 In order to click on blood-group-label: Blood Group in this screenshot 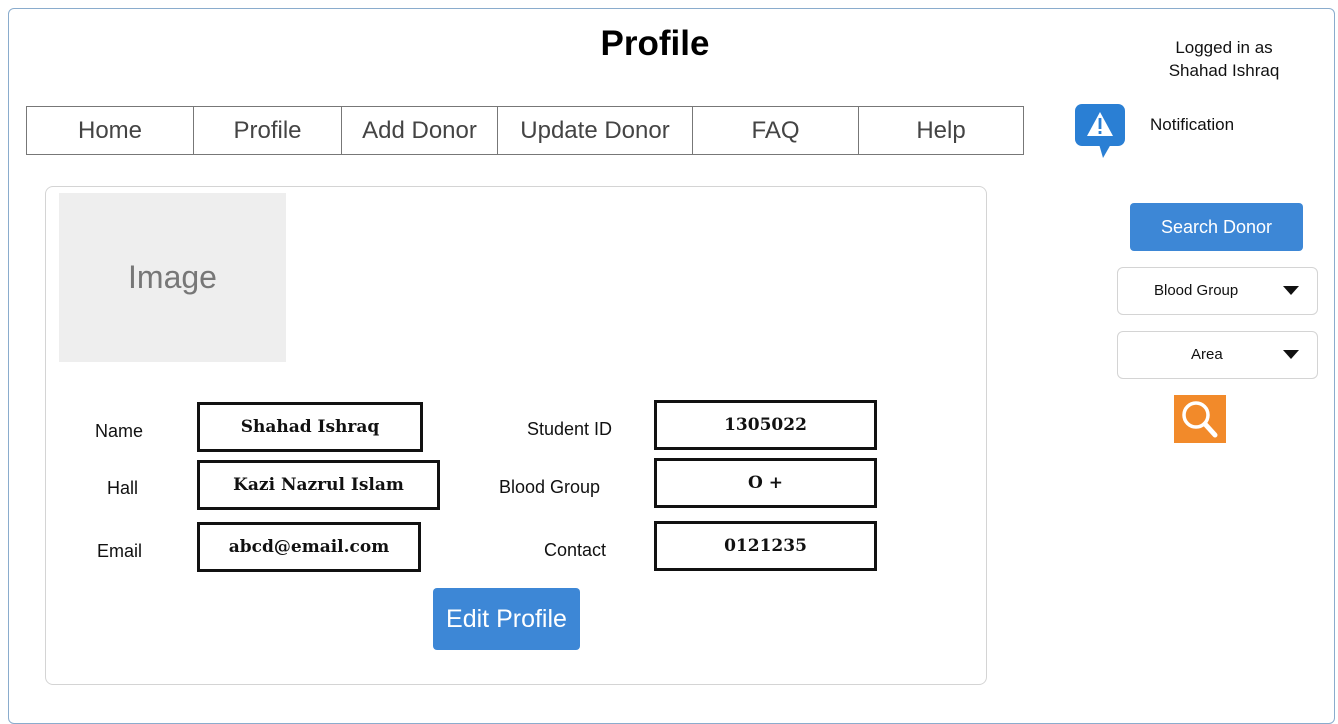, I will do `click(550, 487)`.